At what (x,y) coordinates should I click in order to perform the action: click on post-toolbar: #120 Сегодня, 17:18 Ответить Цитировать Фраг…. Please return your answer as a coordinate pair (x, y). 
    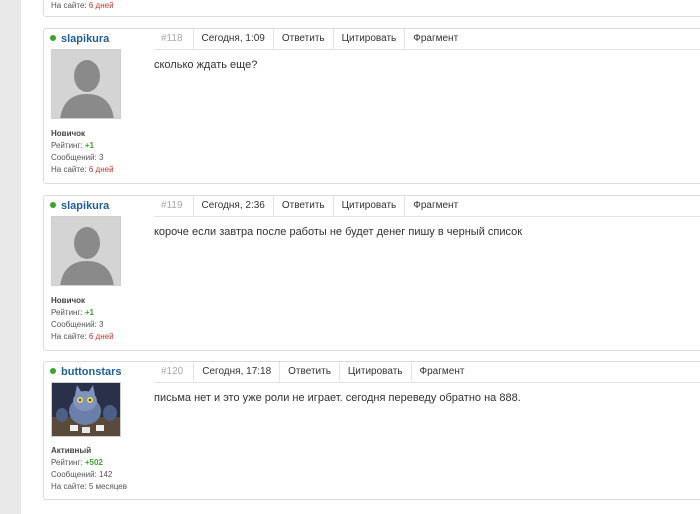
    Looking at the image, I should click on (427, 372).